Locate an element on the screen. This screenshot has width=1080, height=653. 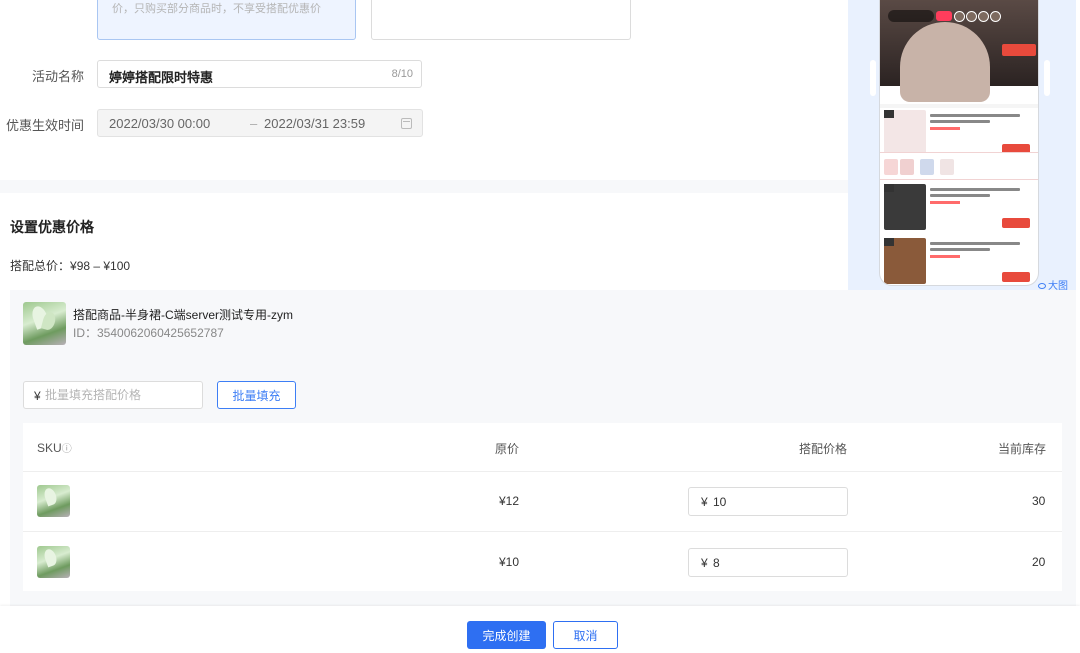
mobile-preview-panel is located at coordinates (962, 146).